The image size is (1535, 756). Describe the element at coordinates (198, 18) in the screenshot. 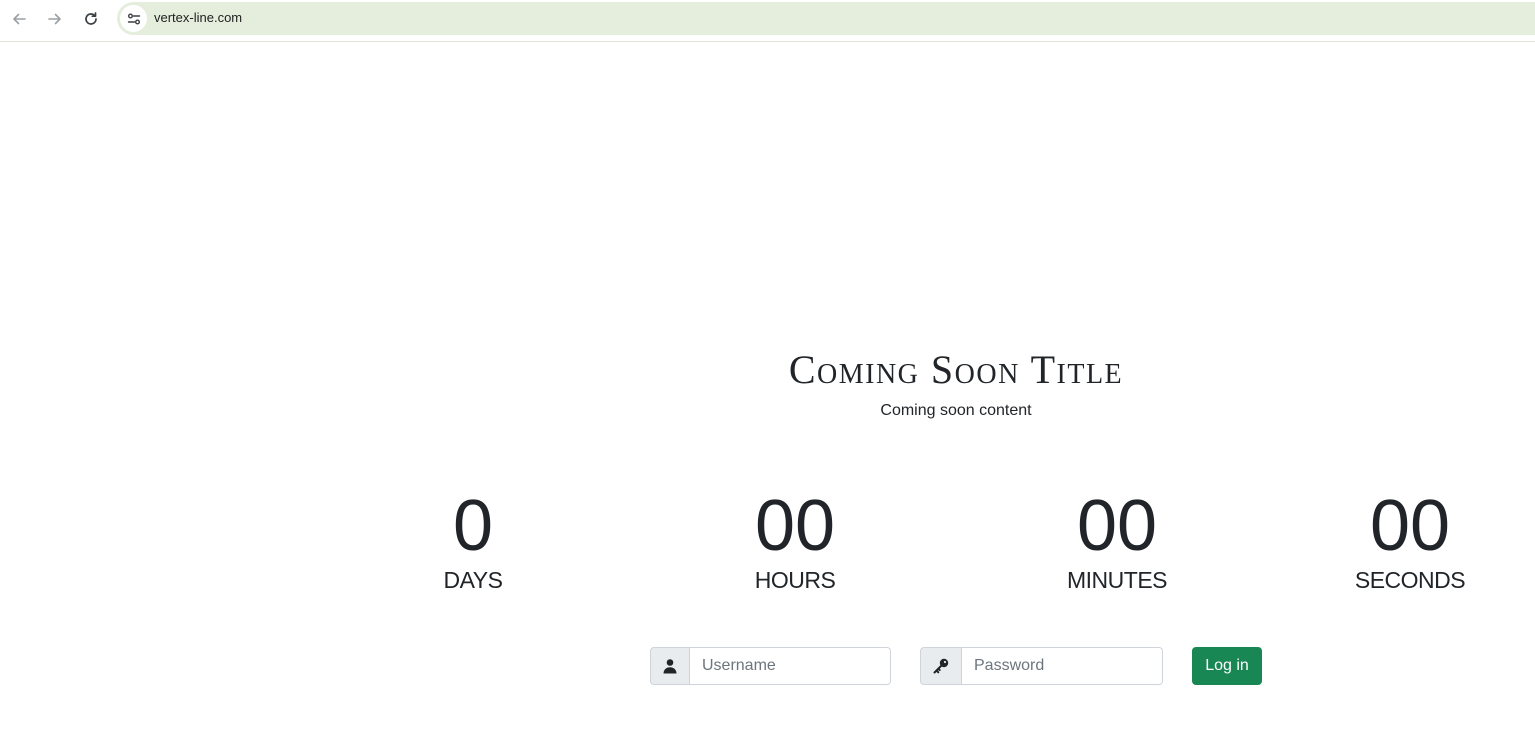

I see `url-text: vertex-line.com` at that location.